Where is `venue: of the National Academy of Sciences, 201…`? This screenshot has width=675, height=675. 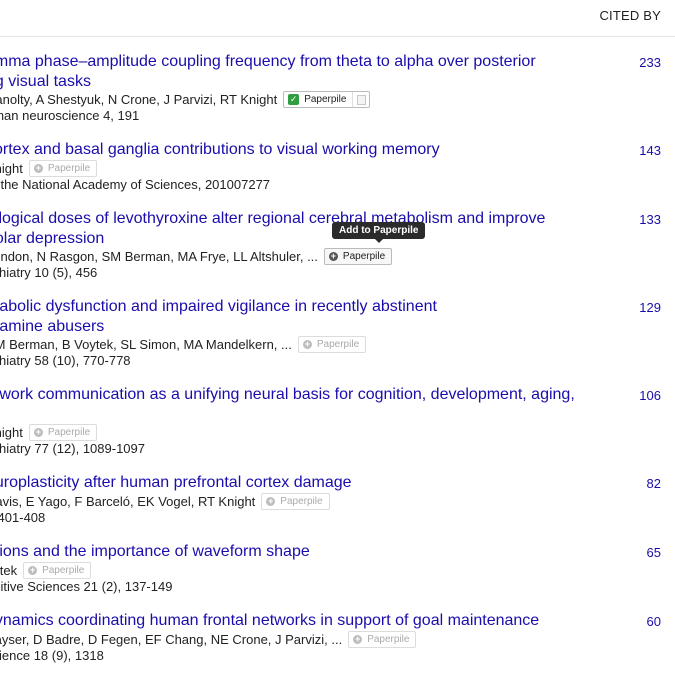
venue: of the National Academy of Sciences, 201… is located at coordinates (135, 184).